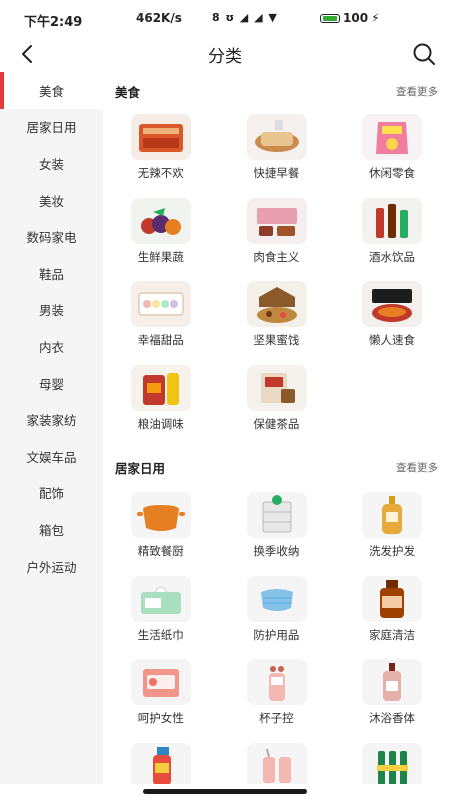 This screenshot has height=800, width=450. Describe the element at coordinates (161, 598) in the screenshot. I see `tissue-icon` at that location.